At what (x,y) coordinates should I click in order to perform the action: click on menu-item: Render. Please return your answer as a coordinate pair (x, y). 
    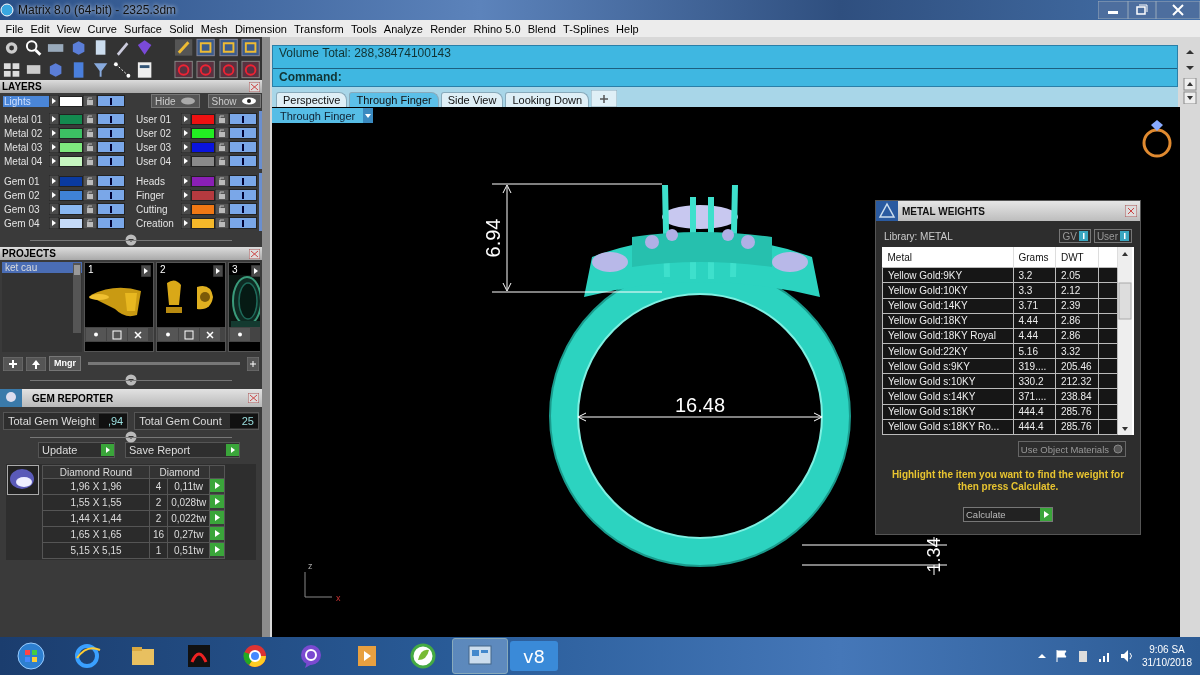
    Looking at the image, I should click on (448, 28).